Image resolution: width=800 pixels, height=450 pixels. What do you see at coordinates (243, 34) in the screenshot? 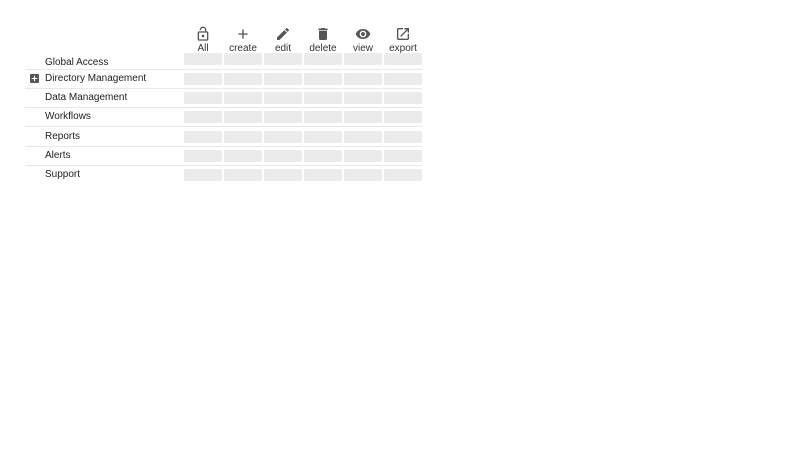
I see `plus-icon` at bounding box center [243, 34].